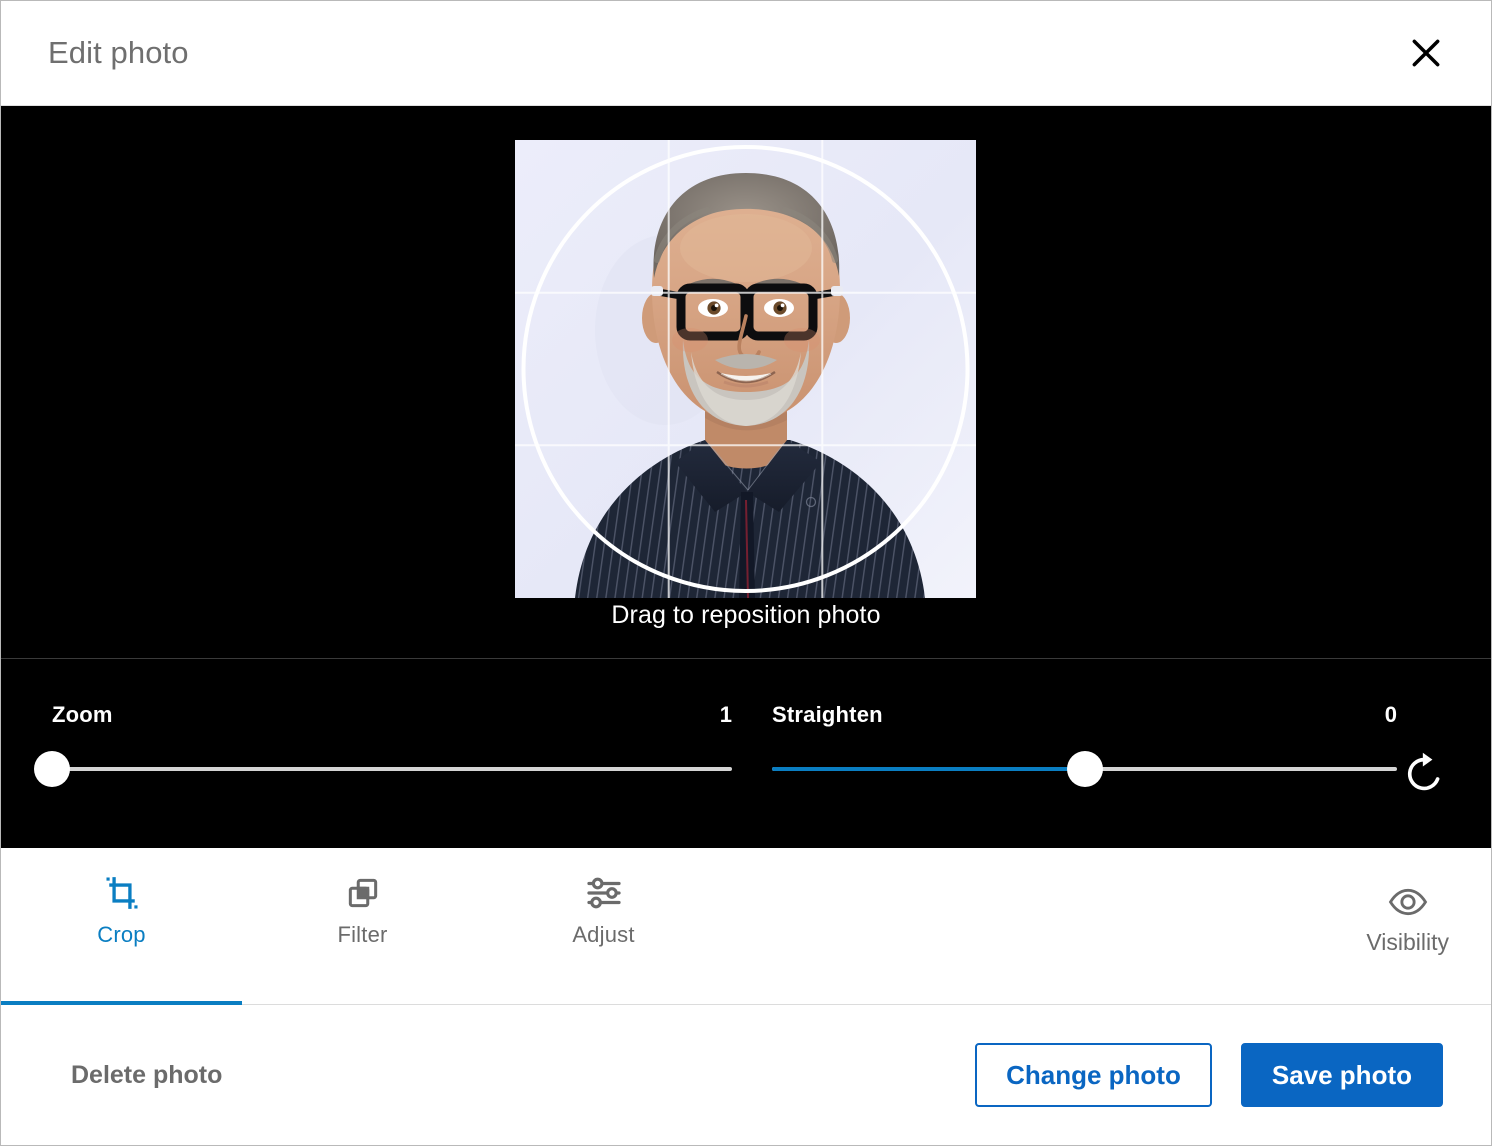 The width and height of the screenshot is (1492, 1146). I want to click on zoom-slider, so click(383, 769).